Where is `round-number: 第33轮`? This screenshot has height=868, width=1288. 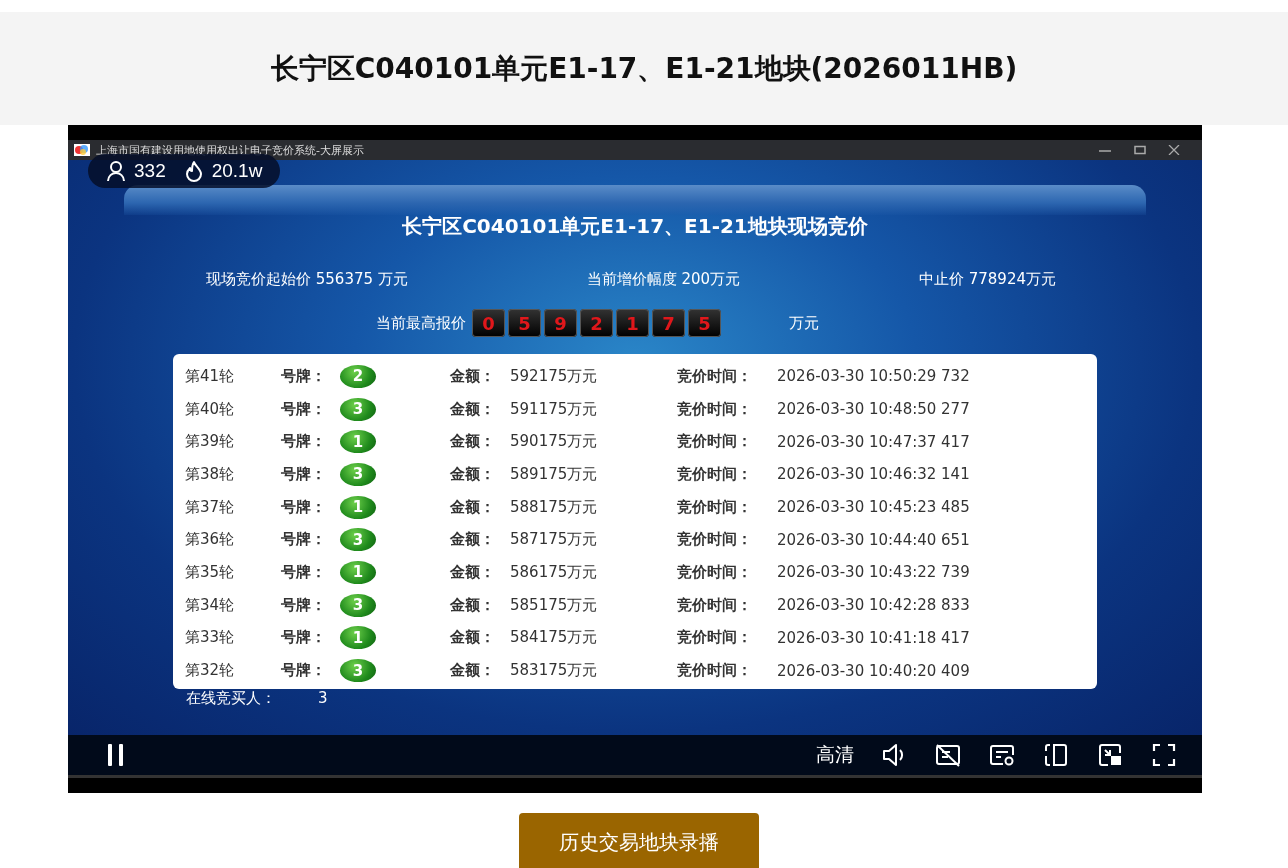
round-number: 第33轮 is located at coordinates (210, 638).